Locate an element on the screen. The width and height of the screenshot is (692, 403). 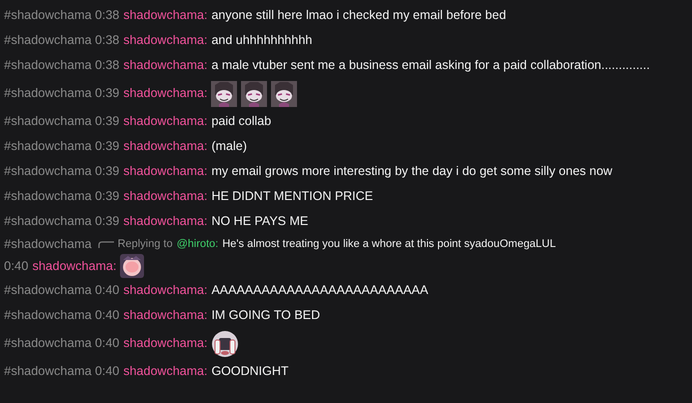
message-text: anyone still here lmao i checked my email before bed is located at coordinates (358, 15).